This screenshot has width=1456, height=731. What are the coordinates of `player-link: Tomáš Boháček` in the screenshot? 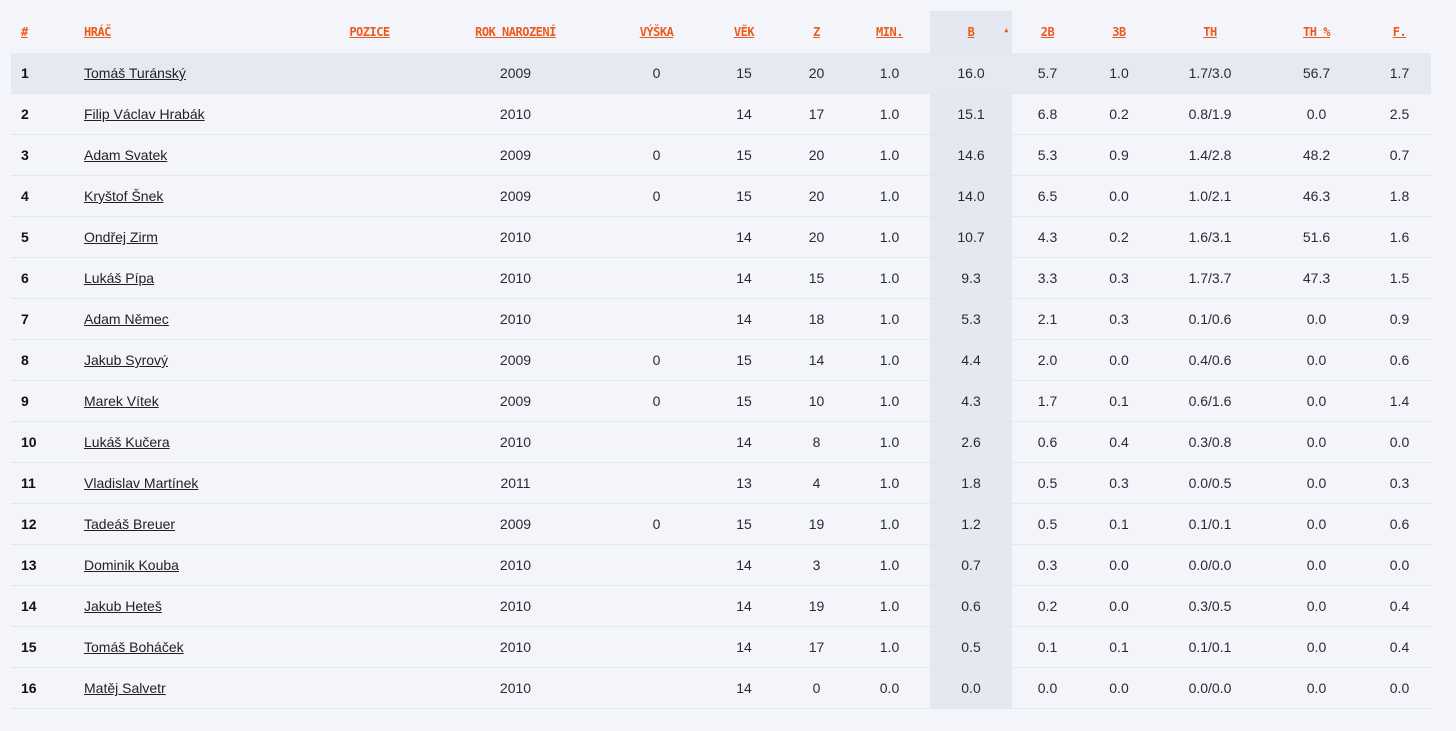 It's located at (134, 647).